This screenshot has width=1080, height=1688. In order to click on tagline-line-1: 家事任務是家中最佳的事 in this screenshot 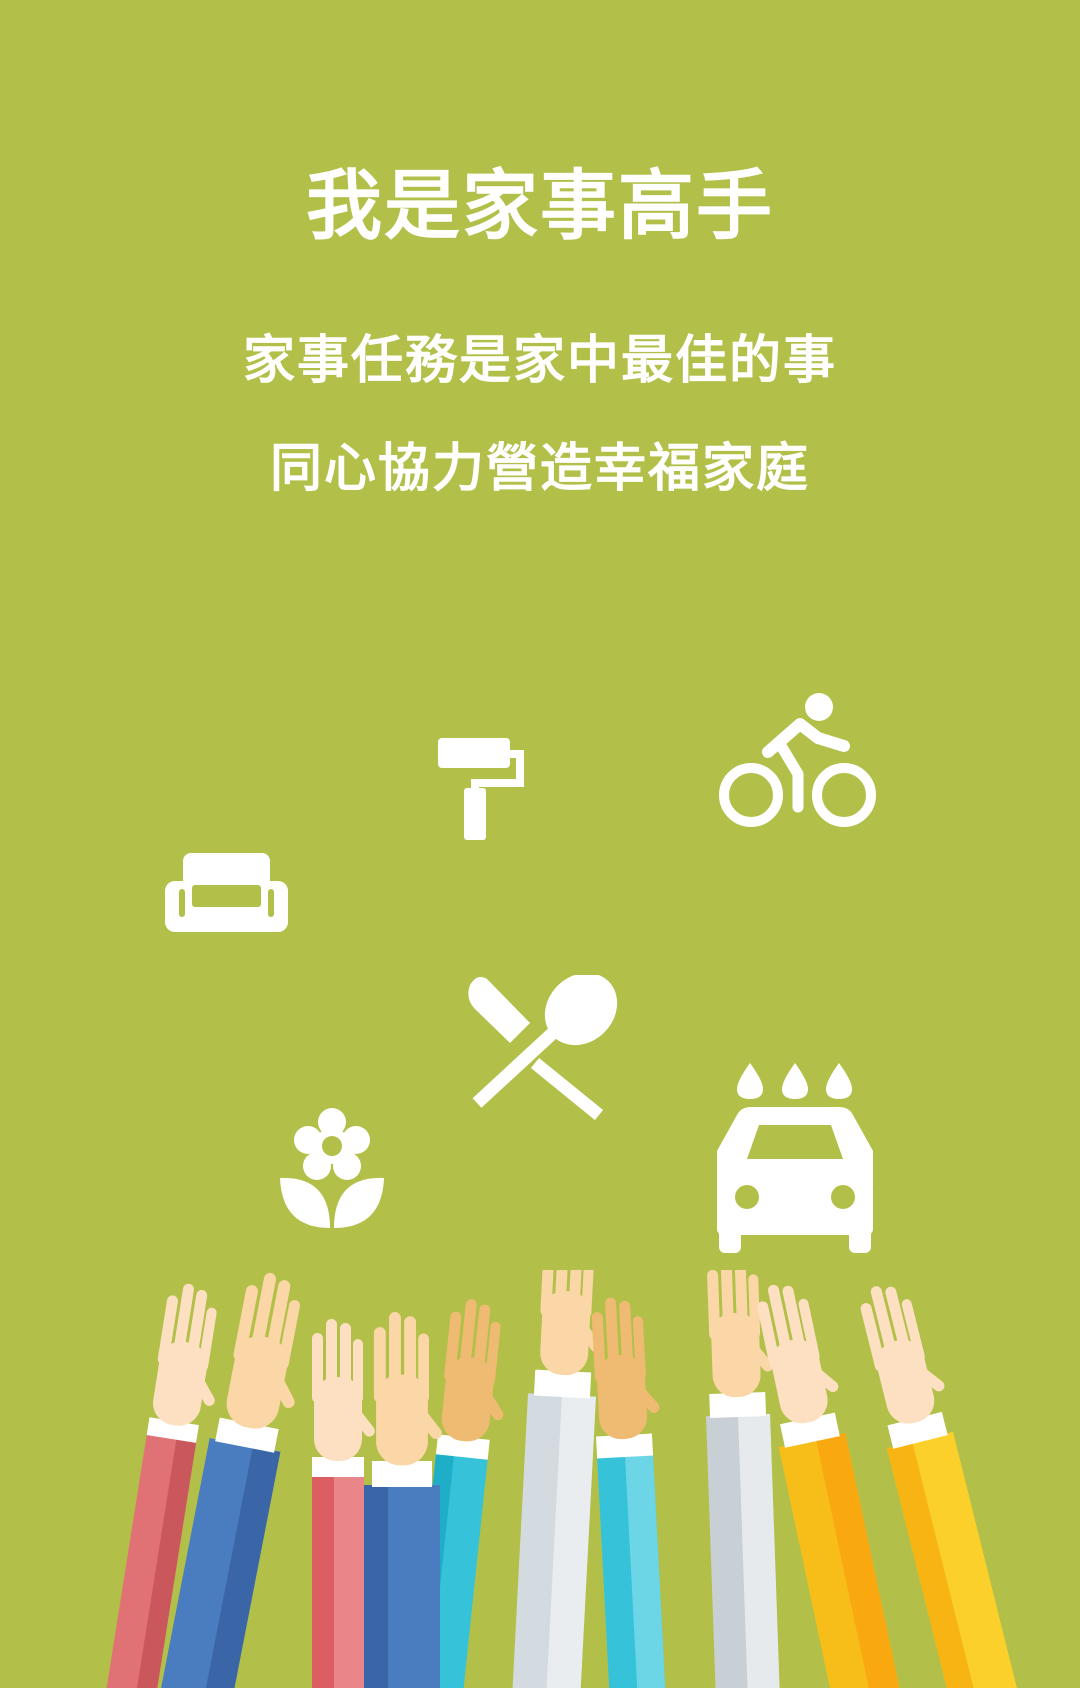, I will do `click(539, 361)`.